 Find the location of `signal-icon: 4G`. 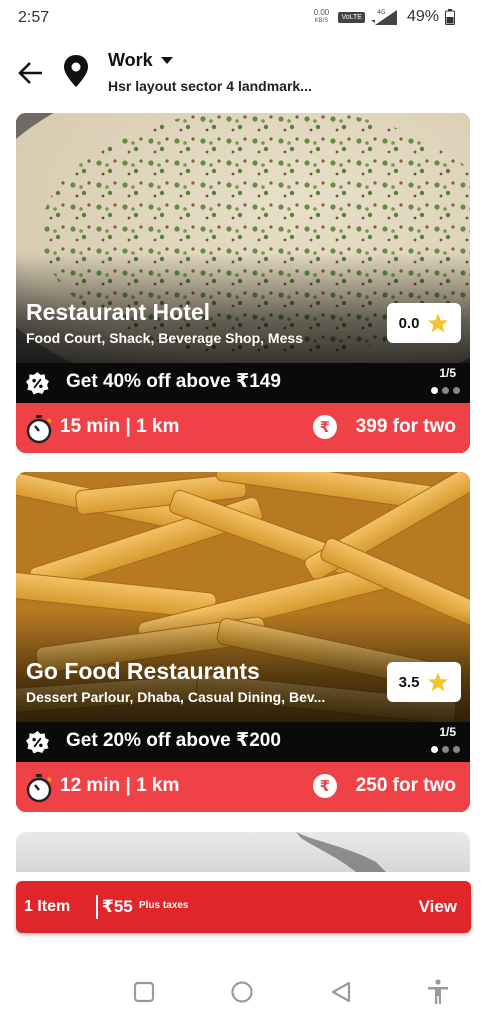

signal-icon: 4G is located at coordinates (383, 17).